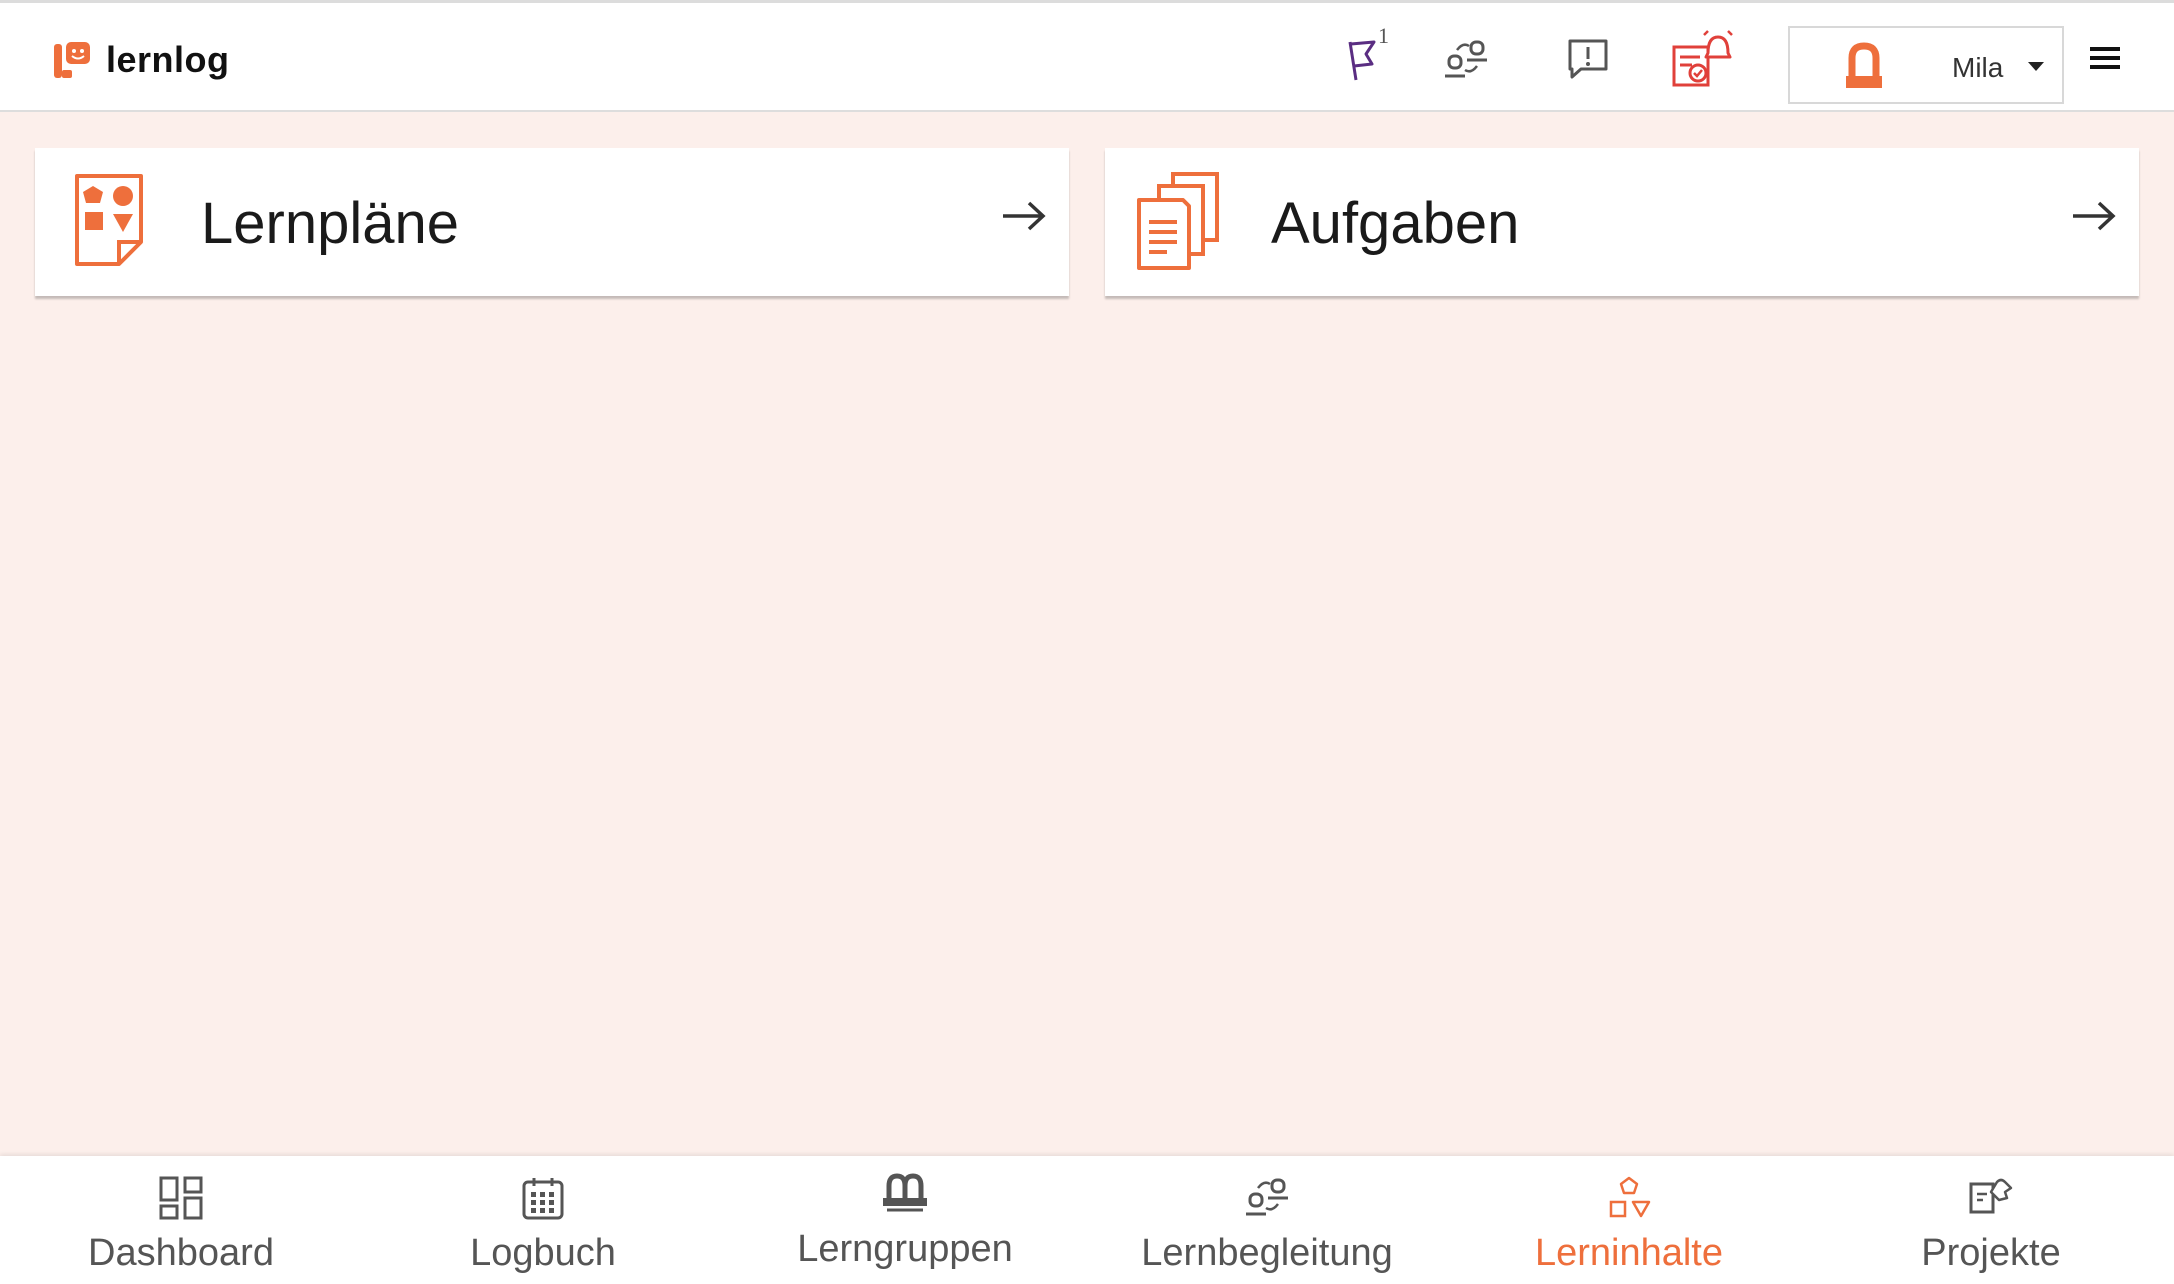 The width and height of the screenshot is (2174, 1284). Describe the element at coordinates (1629, 1220) in the screenshot. I see `nav-item-lerninhalte: Lerninhalte` at that location.